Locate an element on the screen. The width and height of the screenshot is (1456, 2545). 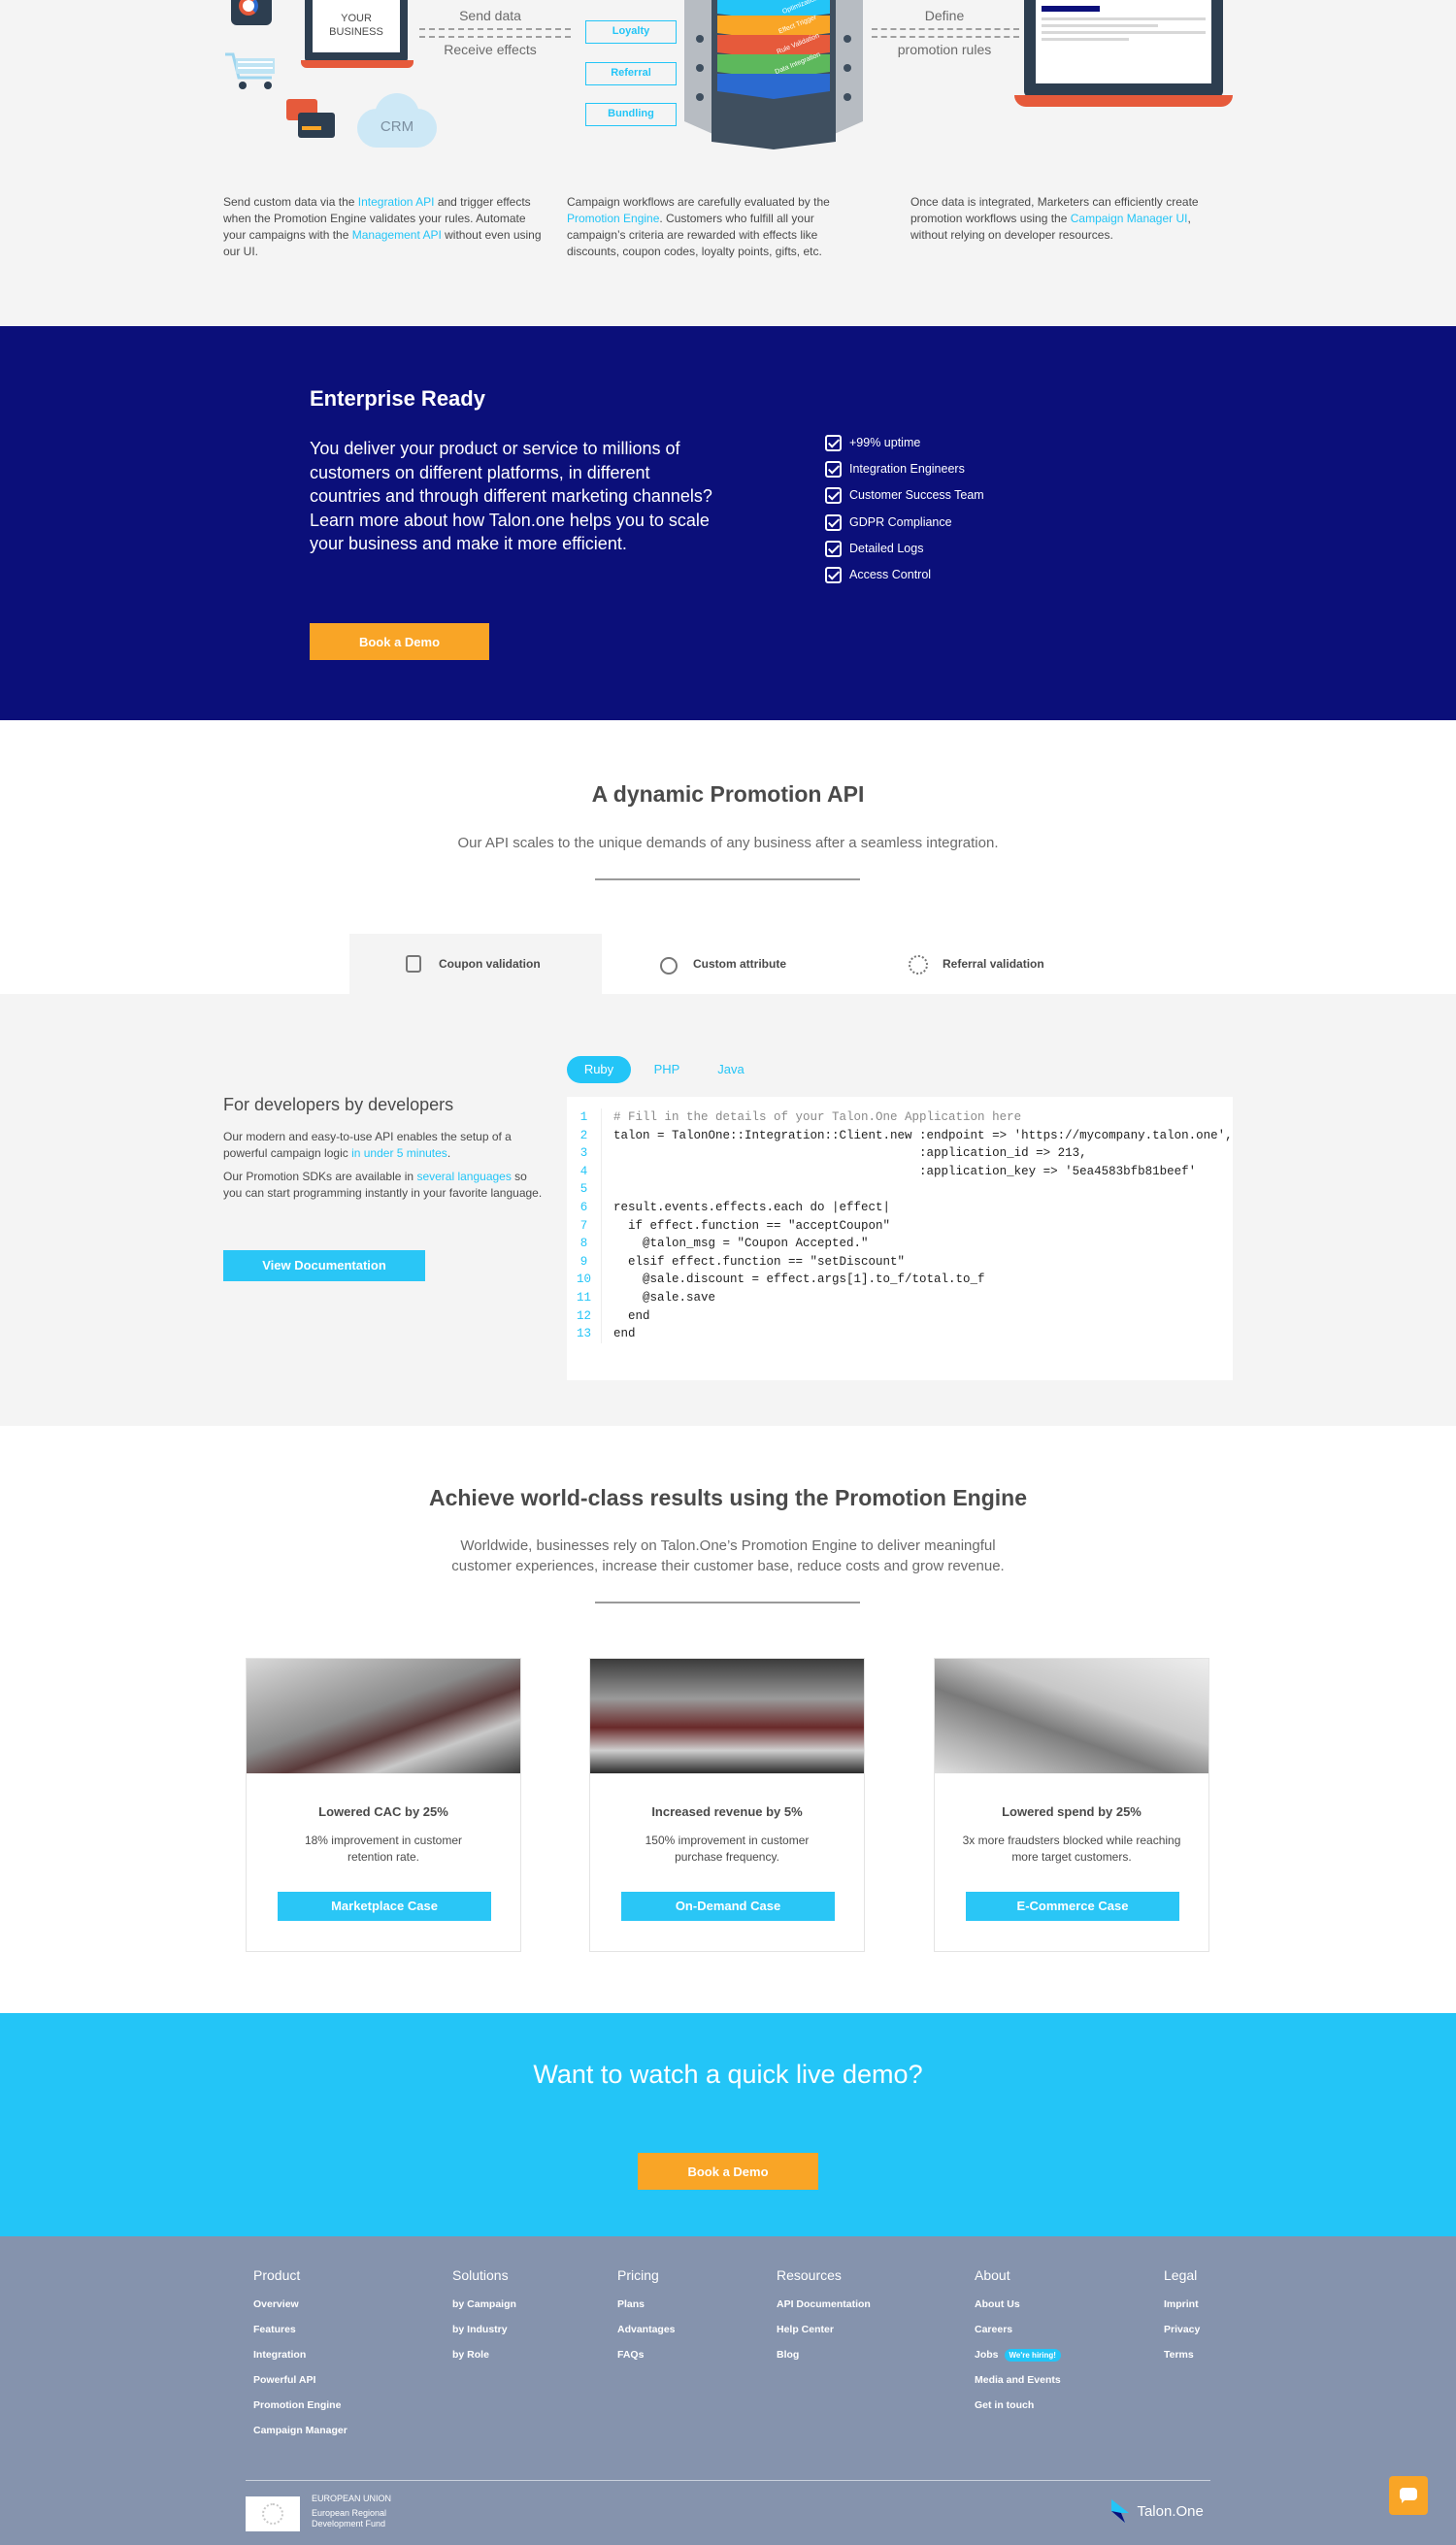
tab-custom-attribute: Custom attribute is located at coordinates (728, 964).